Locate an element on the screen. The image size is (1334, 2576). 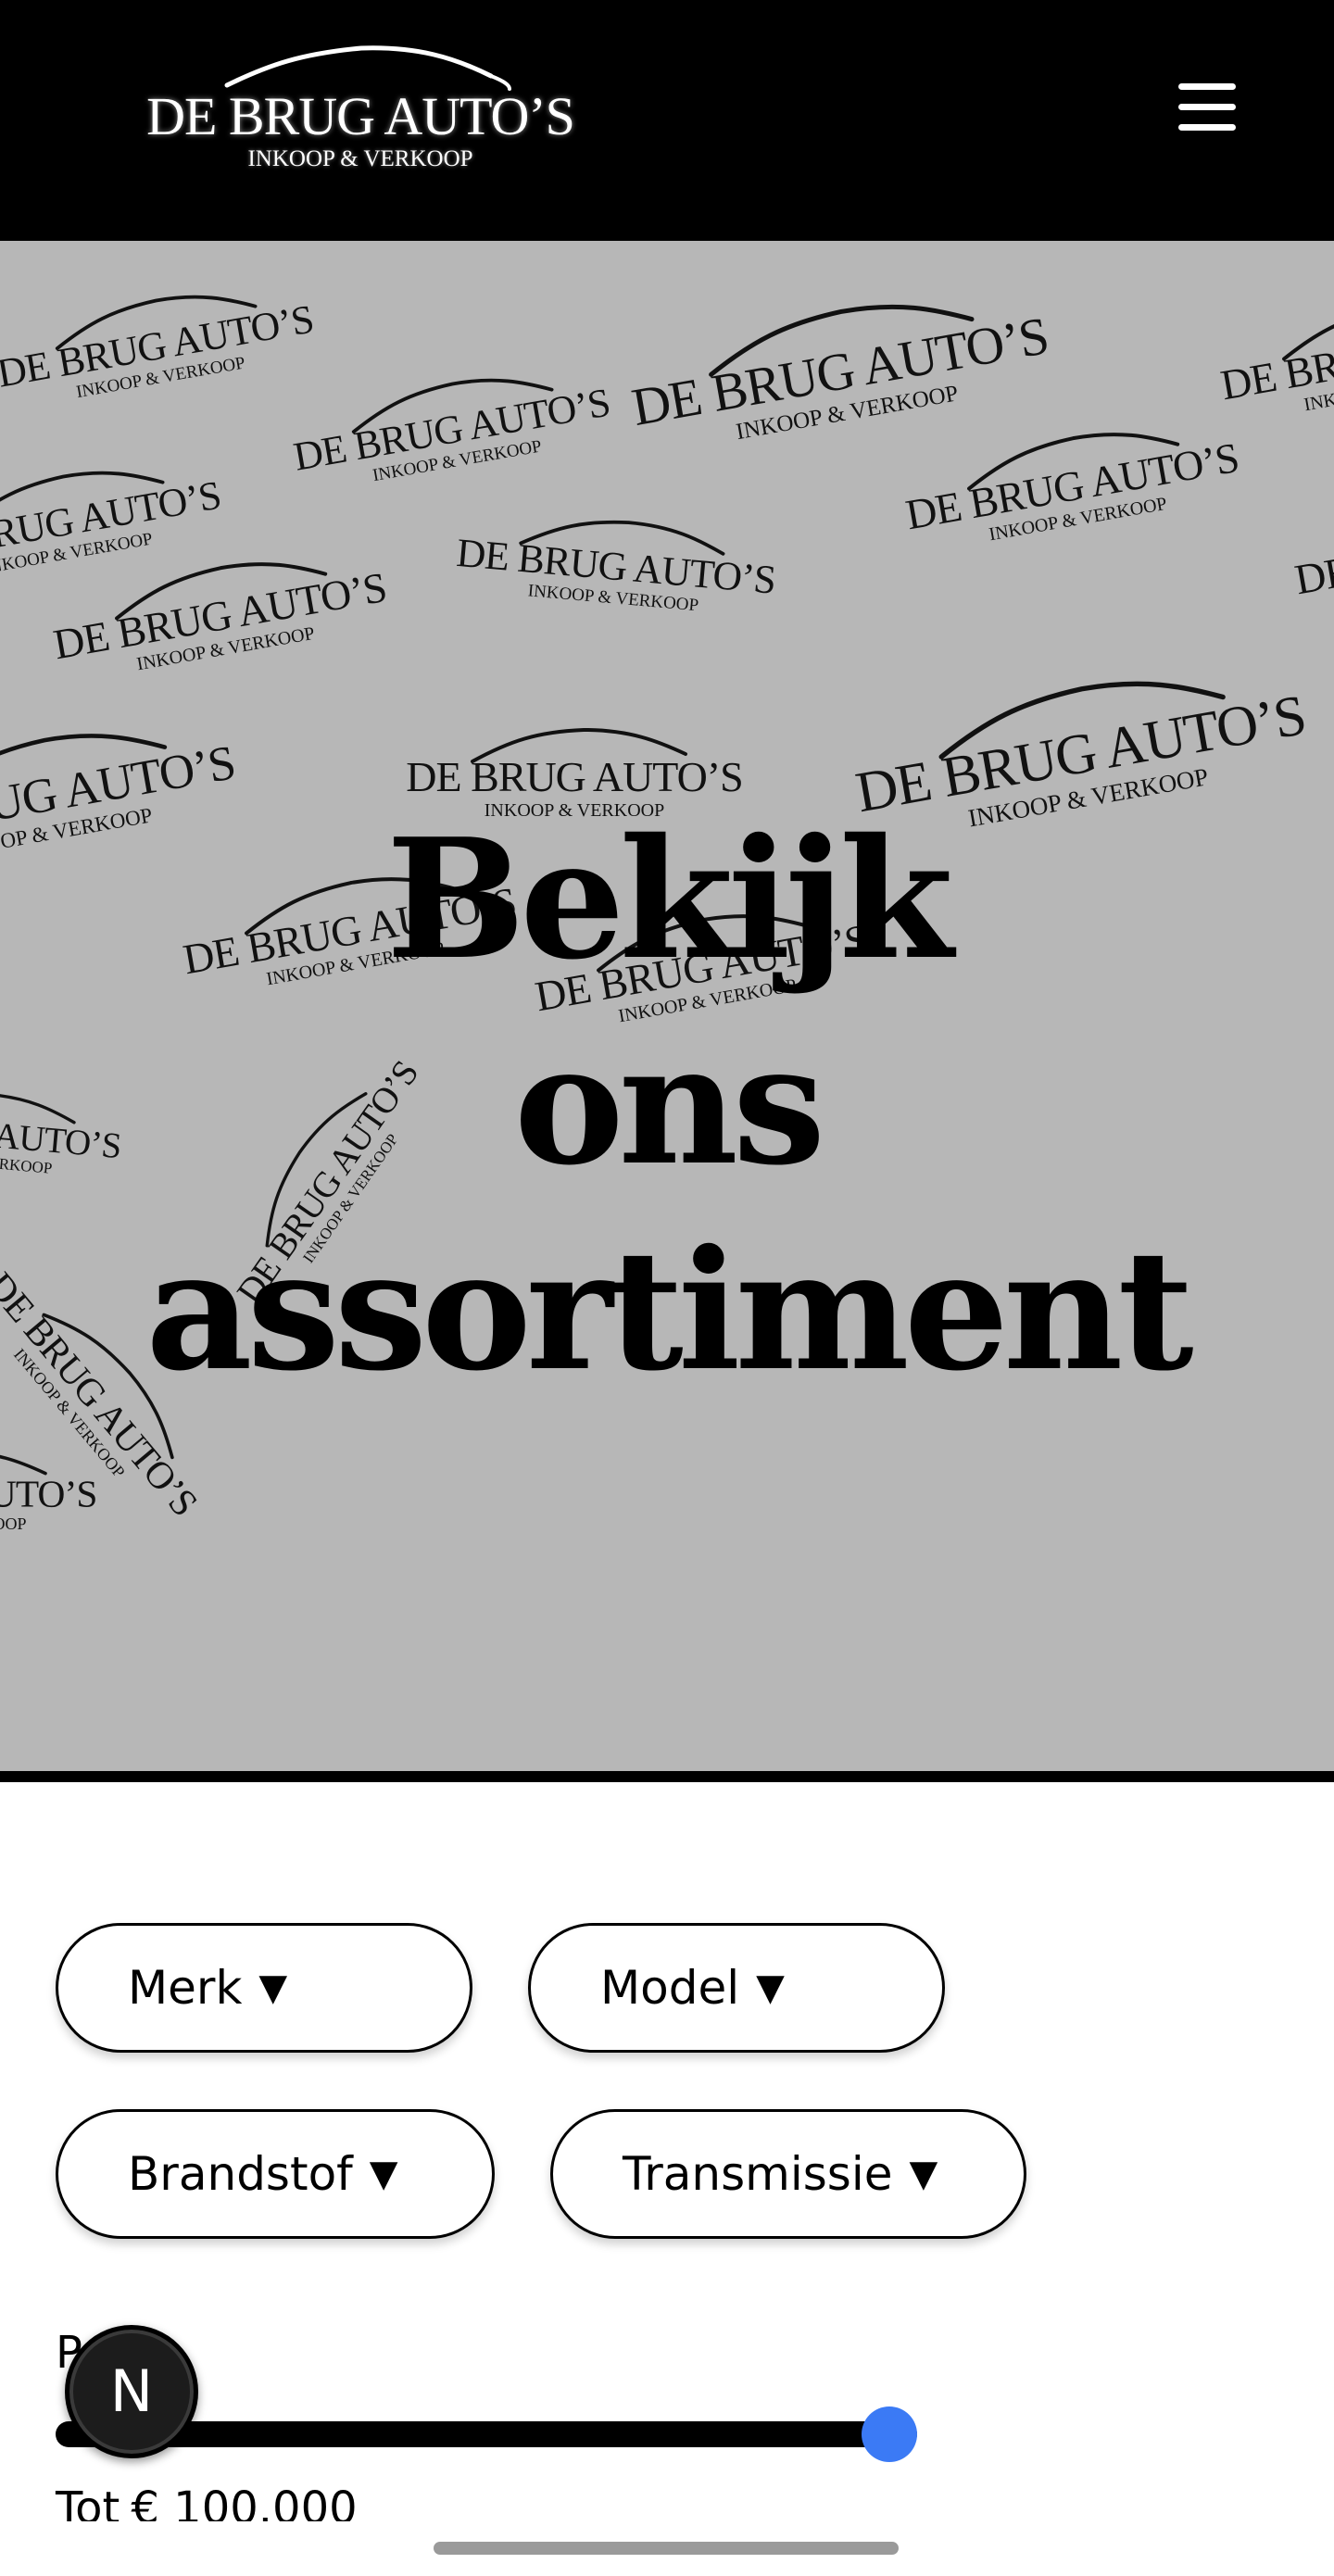
filter-label: Transmissie is located at coordinates (758, 2174).